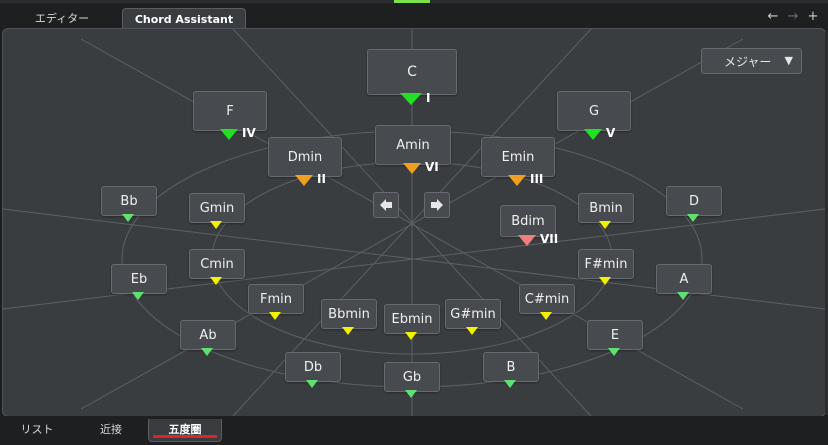  I want to click on tab-bar: エディター Chord Assistant ← → +, so click(414, 17).